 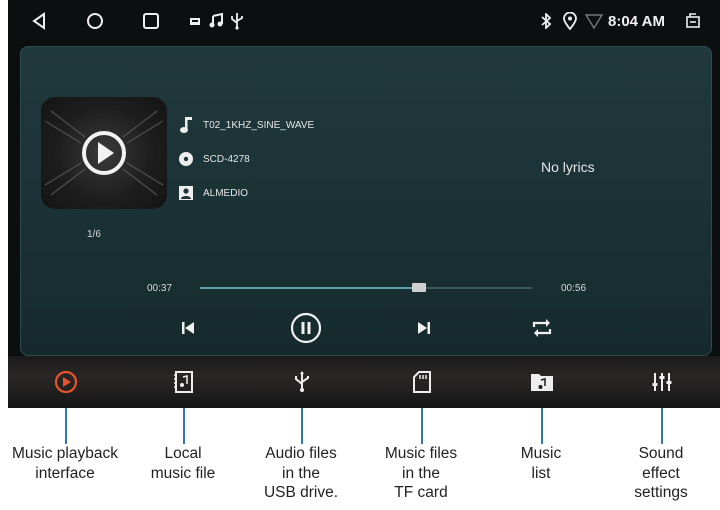 I want to click on caption-usb-audio: Audio files in the USB drive., so click(x=301, y=473).